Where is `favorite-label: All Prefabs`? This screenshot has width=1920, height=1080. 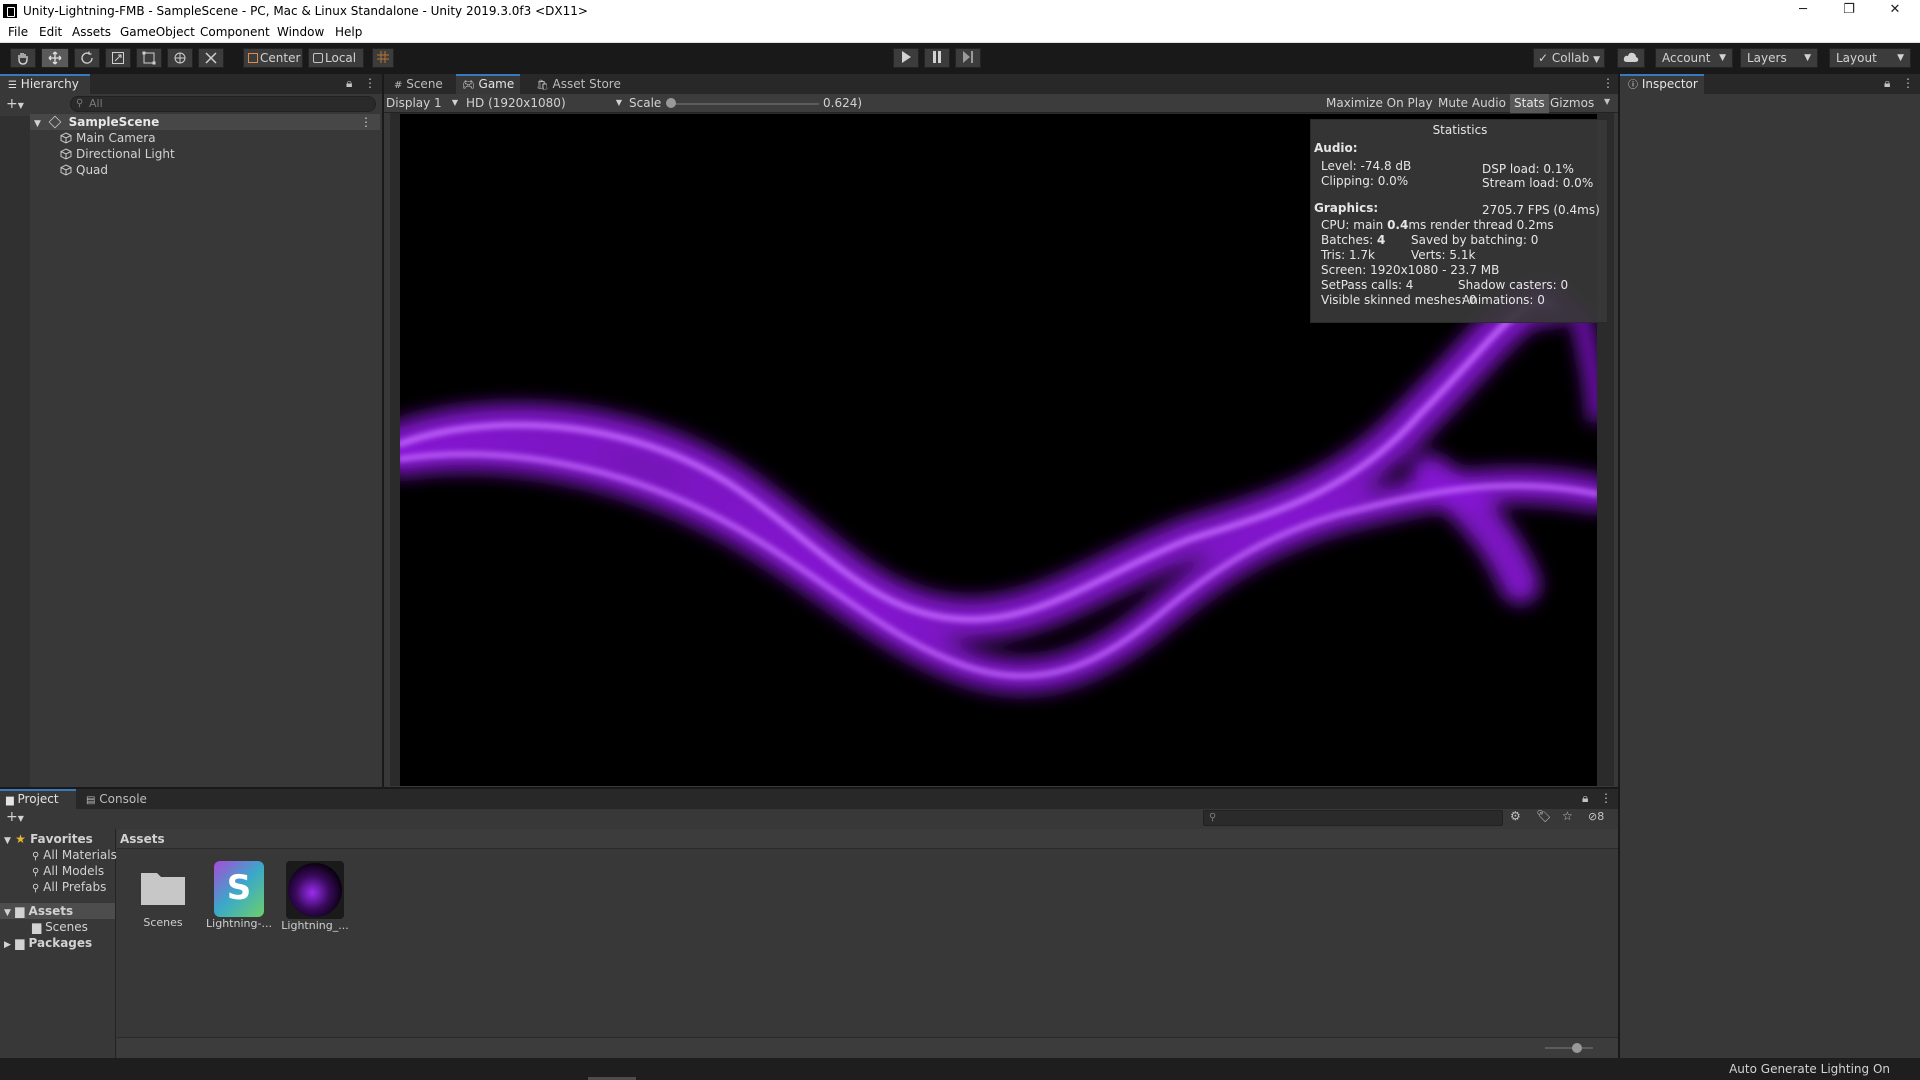 favorite-label: All Prefabs is located at coordinates (75, 887).